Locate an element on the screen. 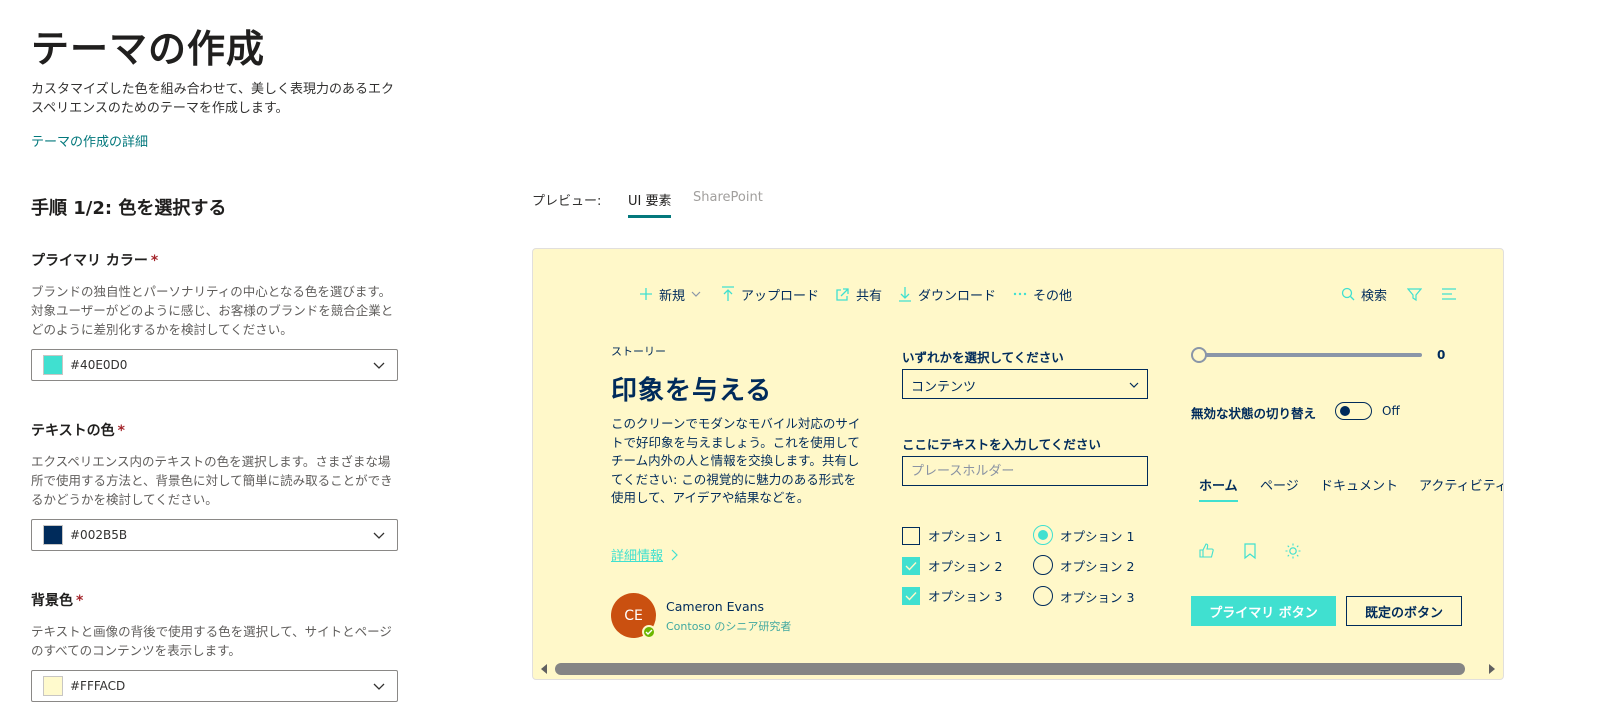  new-label: 新規 is located at coordinates (672, 296).